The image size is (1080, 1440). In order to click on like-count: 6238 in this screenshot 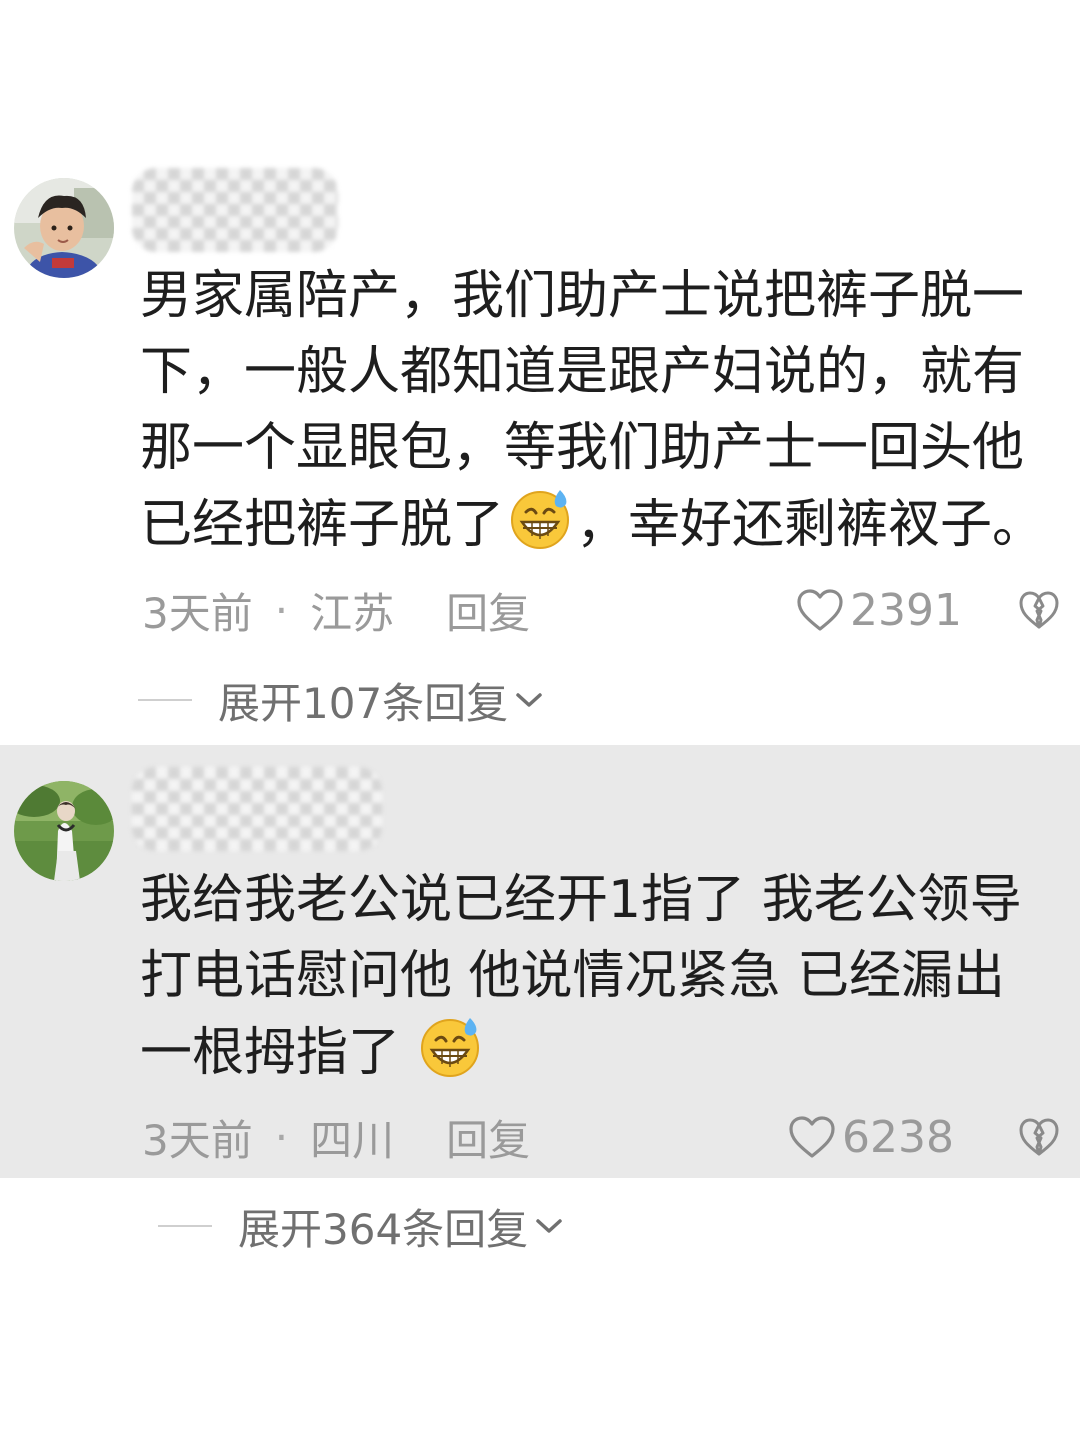, I will do `click(898, 1137)`.